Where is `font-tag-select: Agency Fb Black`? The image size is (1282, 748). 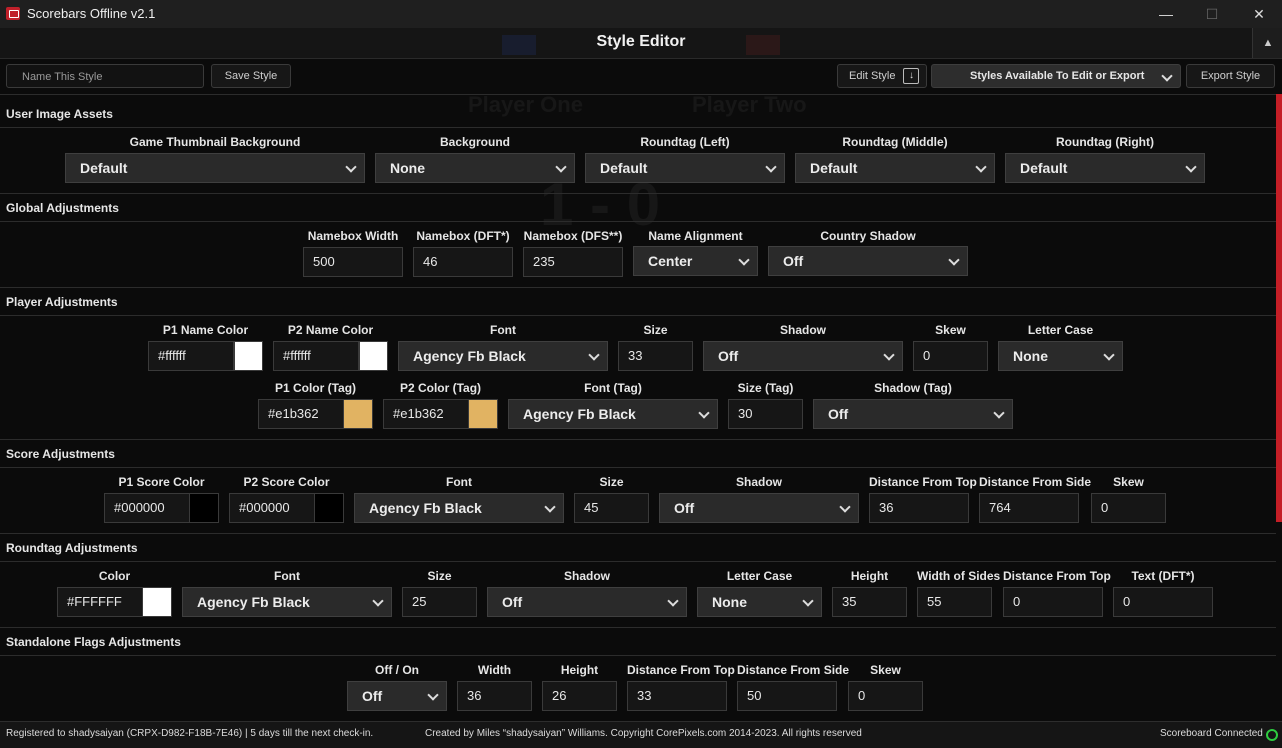
font-tag-select: Agency Fb Black is located at coordinates (613, 414).